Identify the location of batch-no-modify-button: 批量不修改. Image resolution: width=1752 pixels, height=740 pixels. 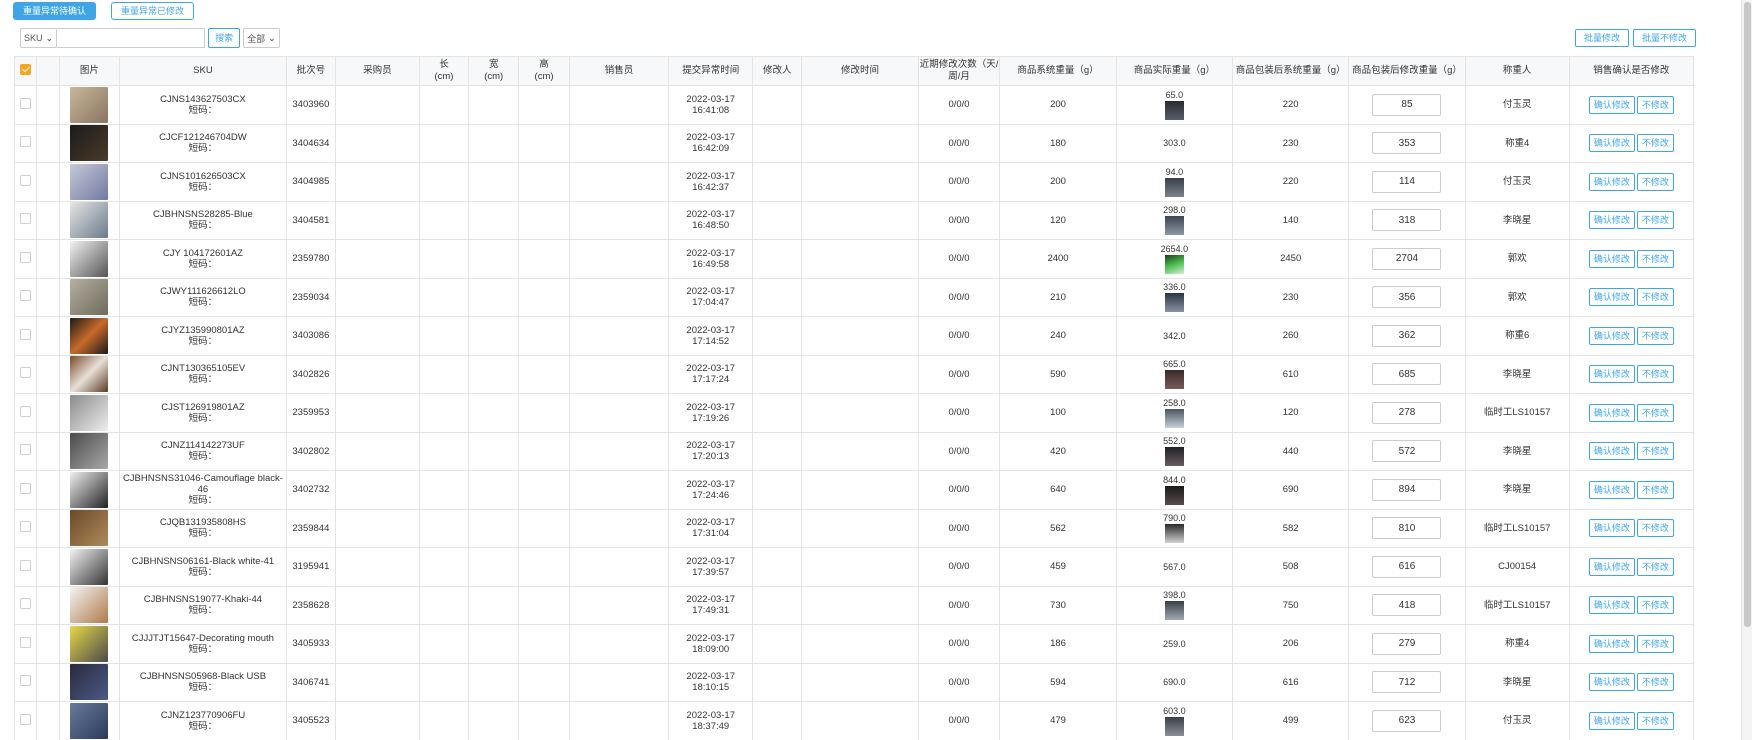
(1664, 38).